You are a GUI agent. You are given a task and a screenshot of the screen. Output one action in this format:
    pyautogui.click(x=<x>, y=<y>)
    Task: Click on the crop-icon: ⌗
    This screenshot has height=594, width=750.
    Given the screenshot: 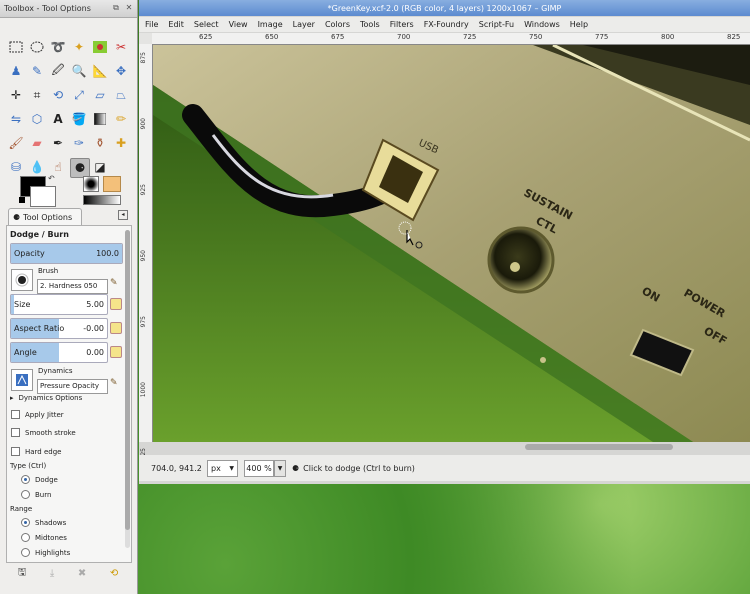 What is the action you would take?
    pyautogui.click(x=37, y=95)
    